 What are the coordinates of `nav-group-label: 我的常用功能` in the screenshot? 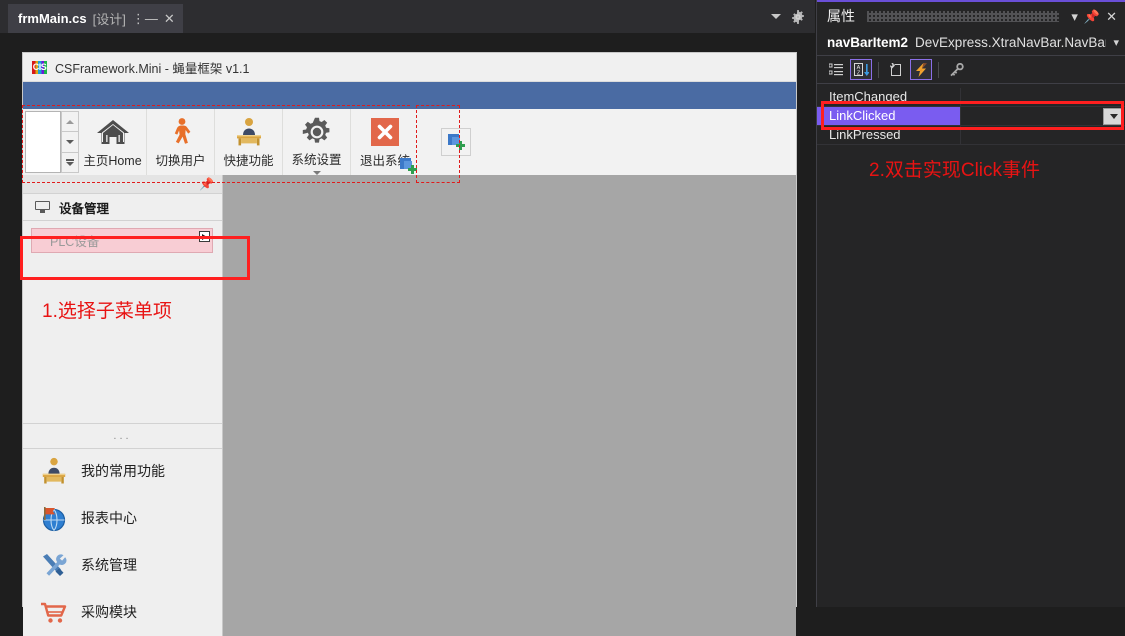 It's located at (123, 470).